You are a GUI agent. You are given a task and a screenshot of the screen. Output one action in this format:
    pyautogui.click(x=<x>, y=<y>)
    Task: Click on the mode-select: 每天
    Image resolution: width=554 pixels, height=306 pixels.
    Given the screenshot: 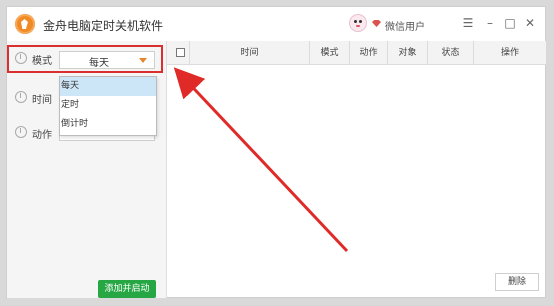 What is the action you would take?
    pyautogui.click(x=107, y=60)
    